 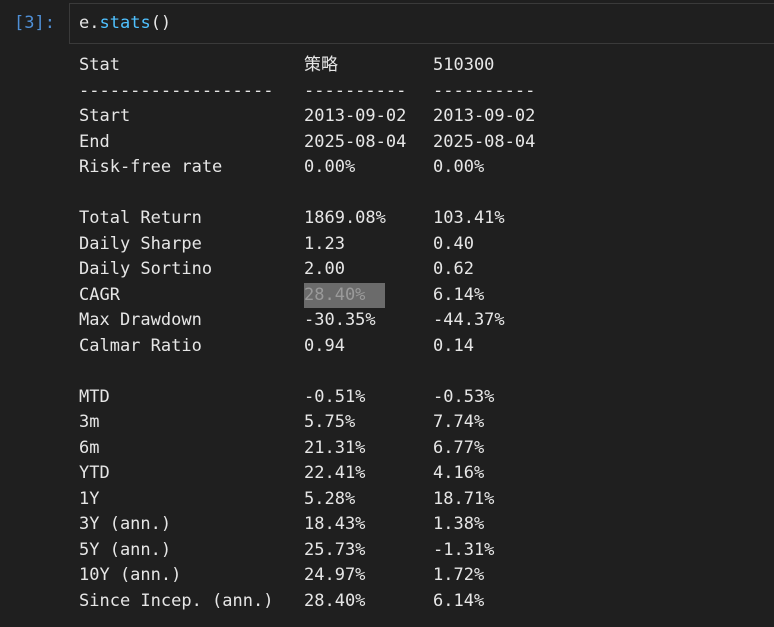 What do you see at coordinates (453, 345) in the screenshot?
I see `benchmark-value: 0.14` at bounding box center [453, 345].